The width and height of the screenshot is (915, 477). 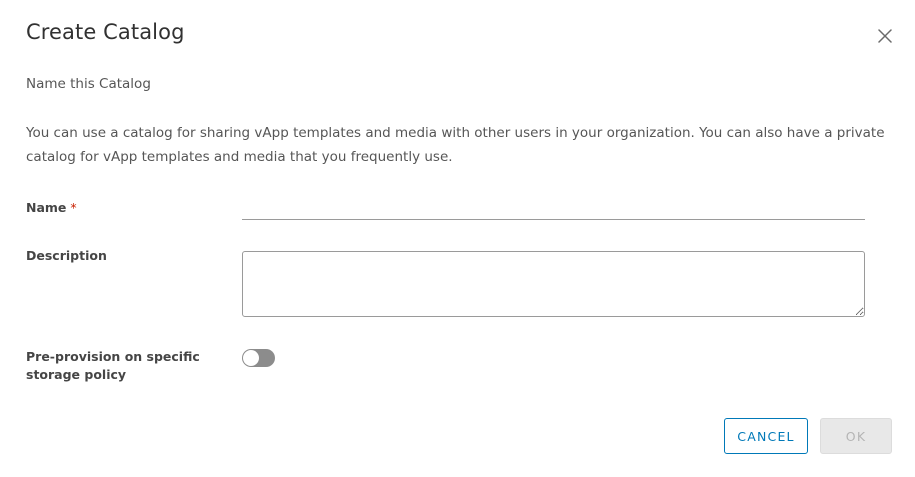 I want to click on close-icon, so click(x=885, y=36).